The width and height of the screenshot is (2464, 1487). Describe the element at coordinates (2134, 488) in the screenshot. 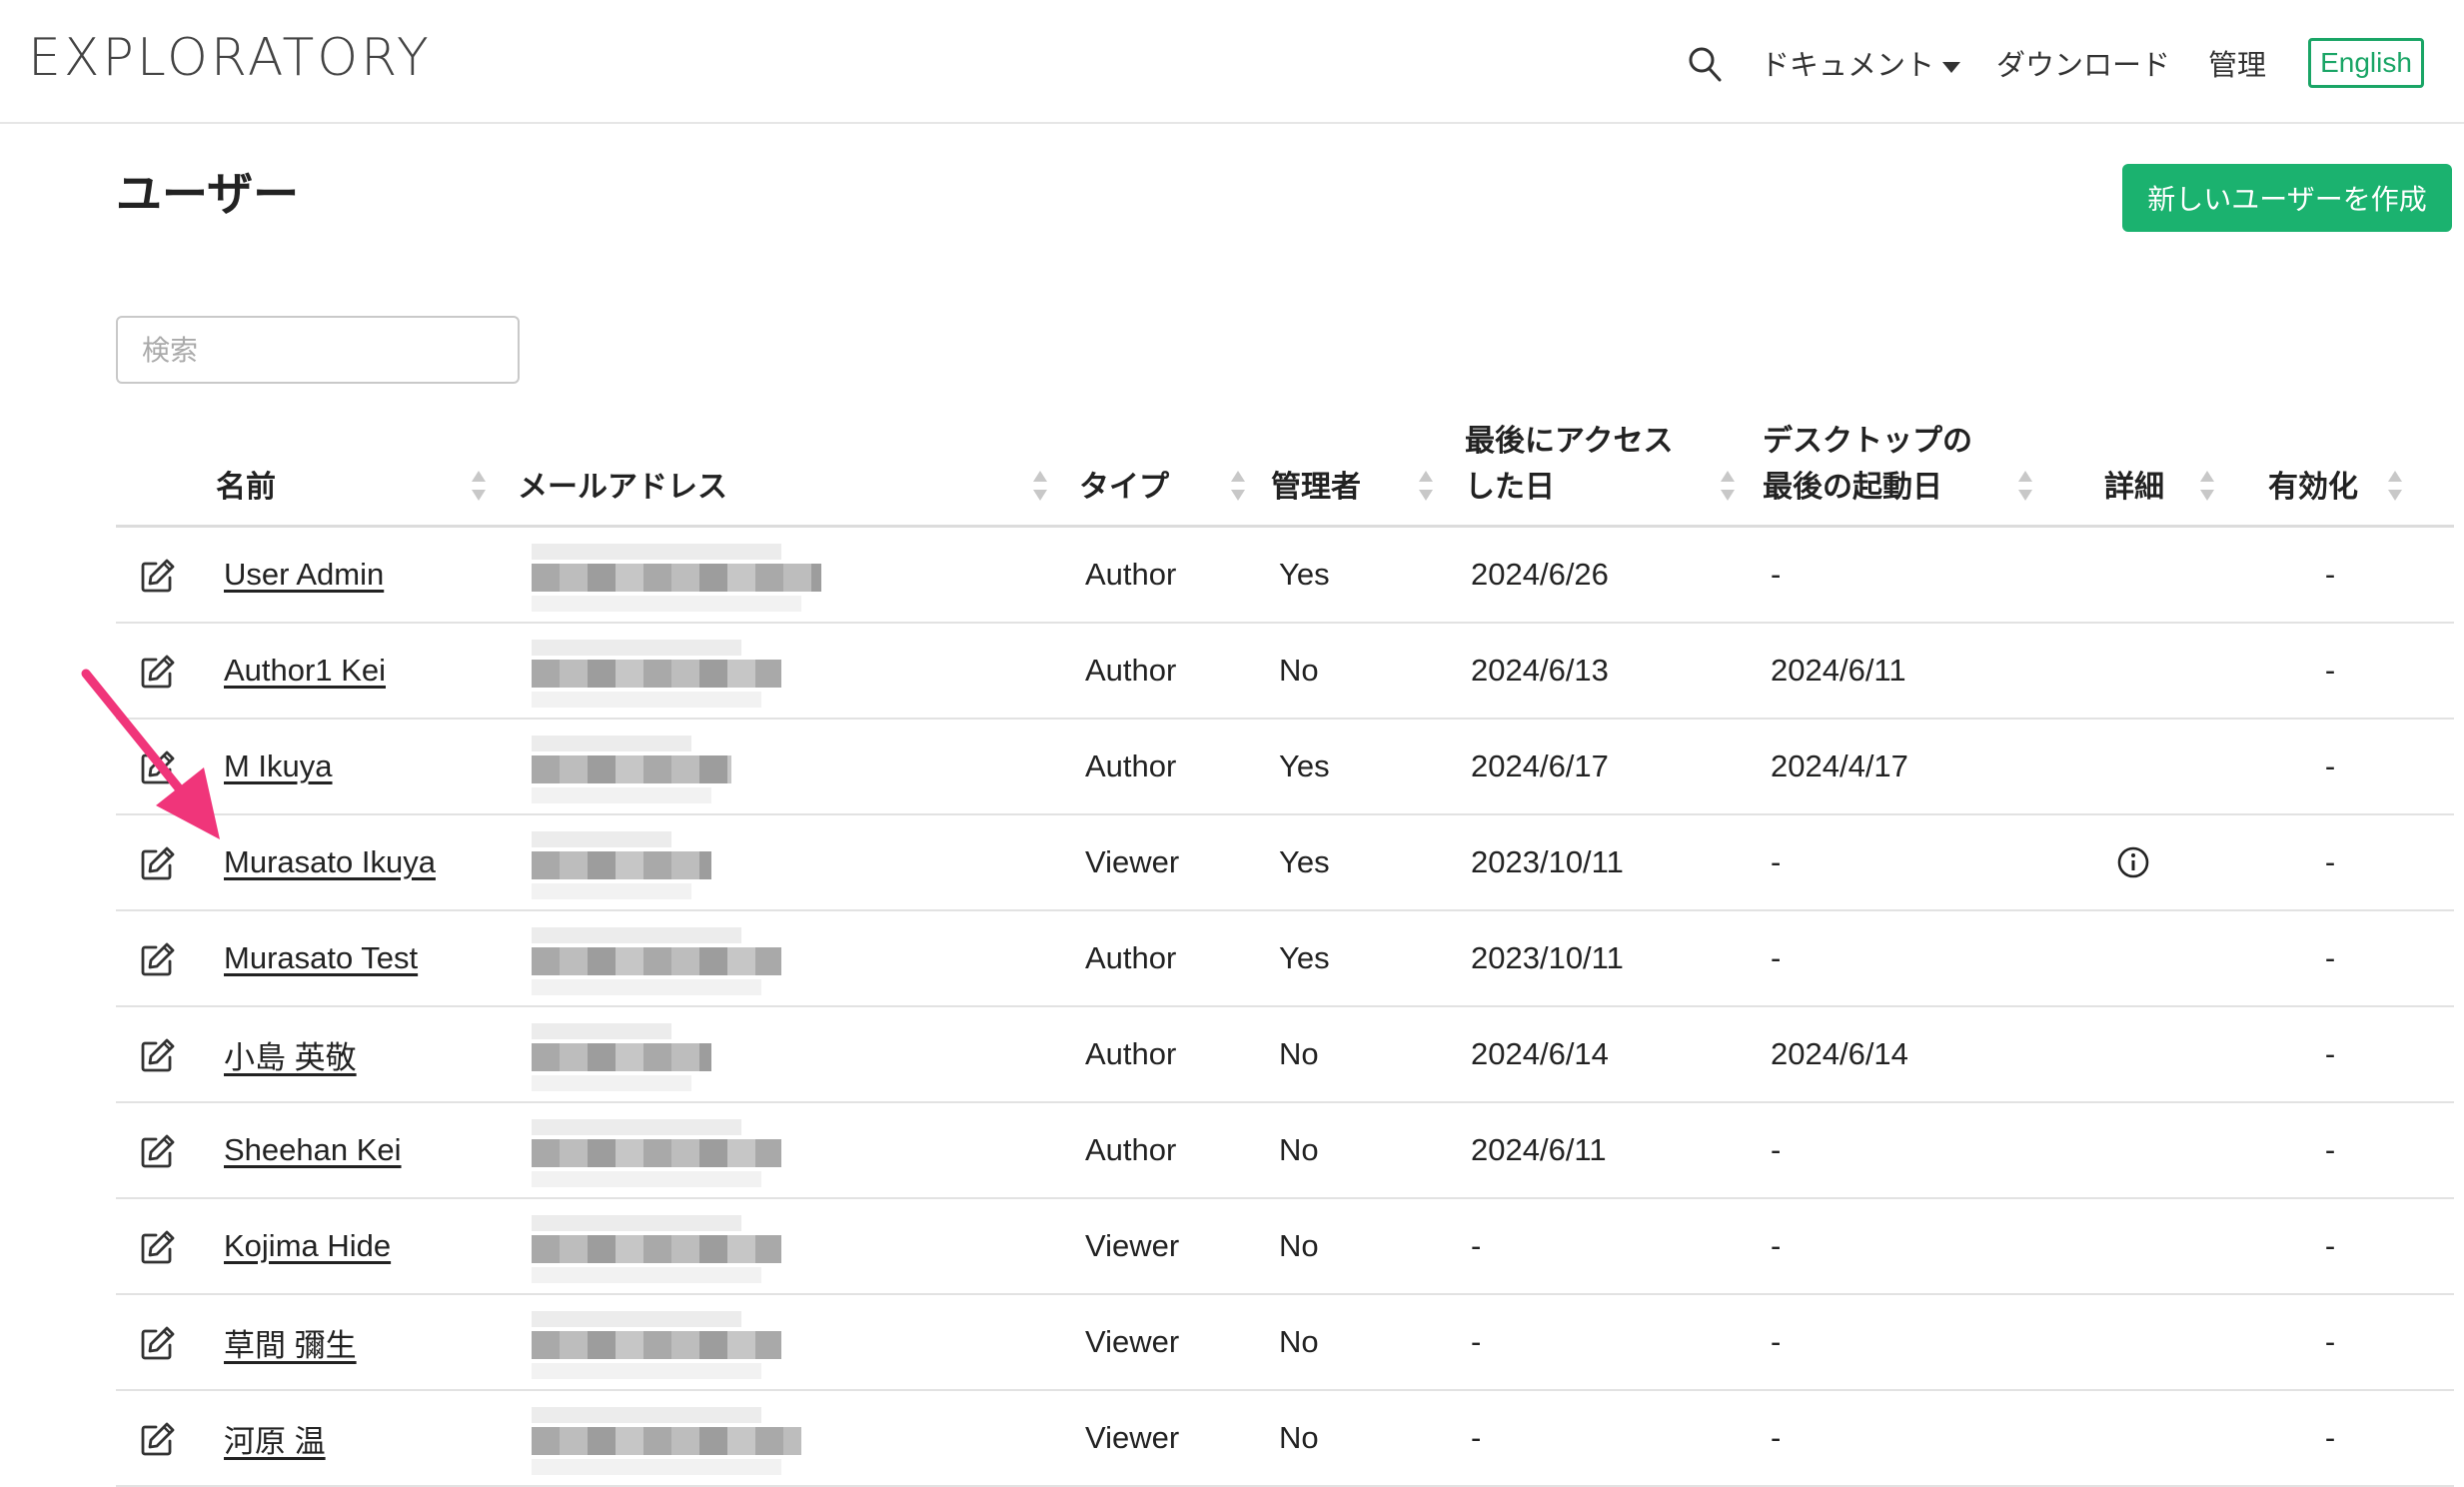

I see `column-header-details: 詳細` at that location.